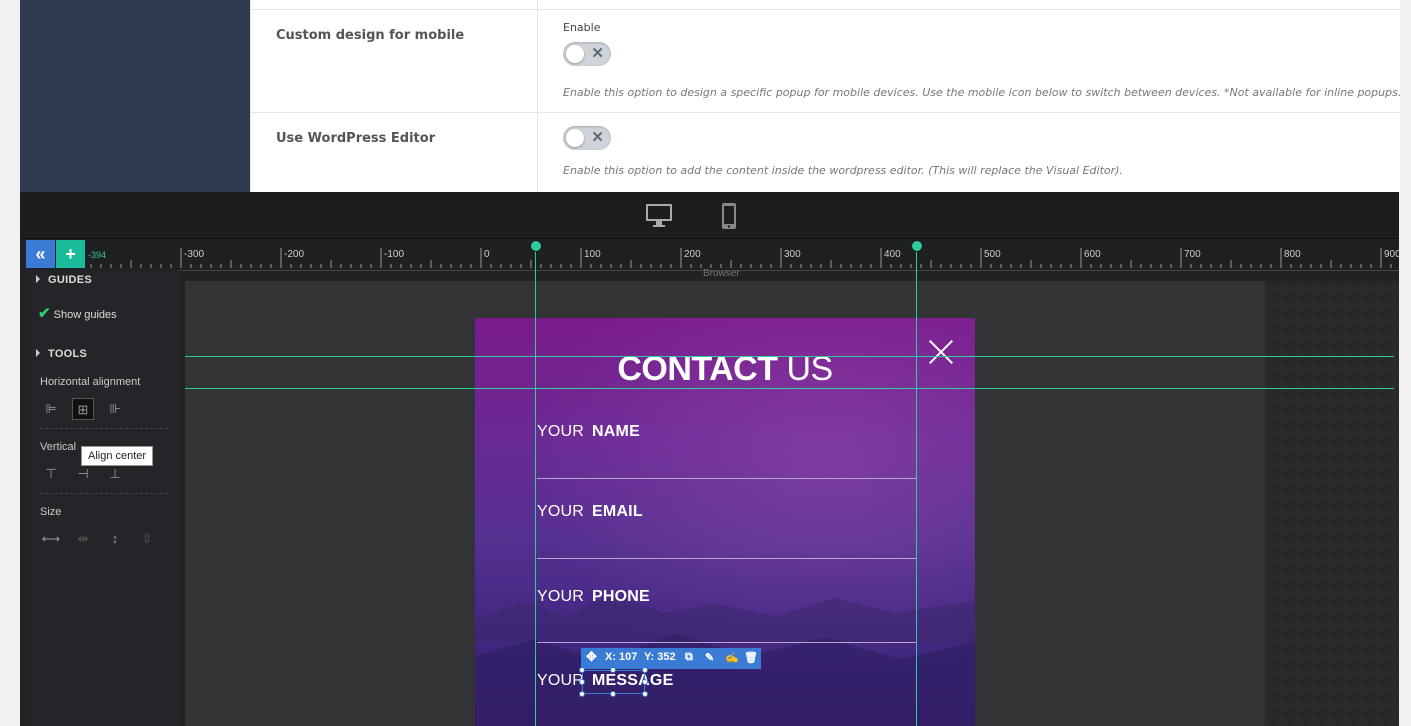  I want to click on close-icon, so click(941, 352).